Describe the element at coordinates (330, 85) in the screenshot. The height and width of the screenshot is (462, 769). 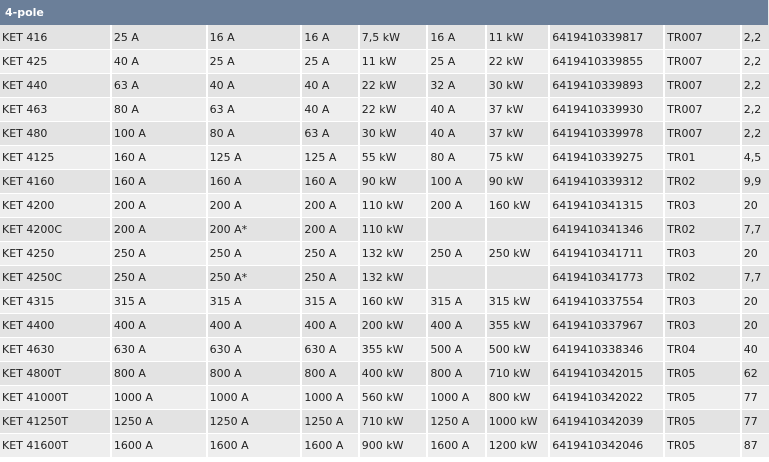
I see `cell-ac3-current: 40 A` at that location.